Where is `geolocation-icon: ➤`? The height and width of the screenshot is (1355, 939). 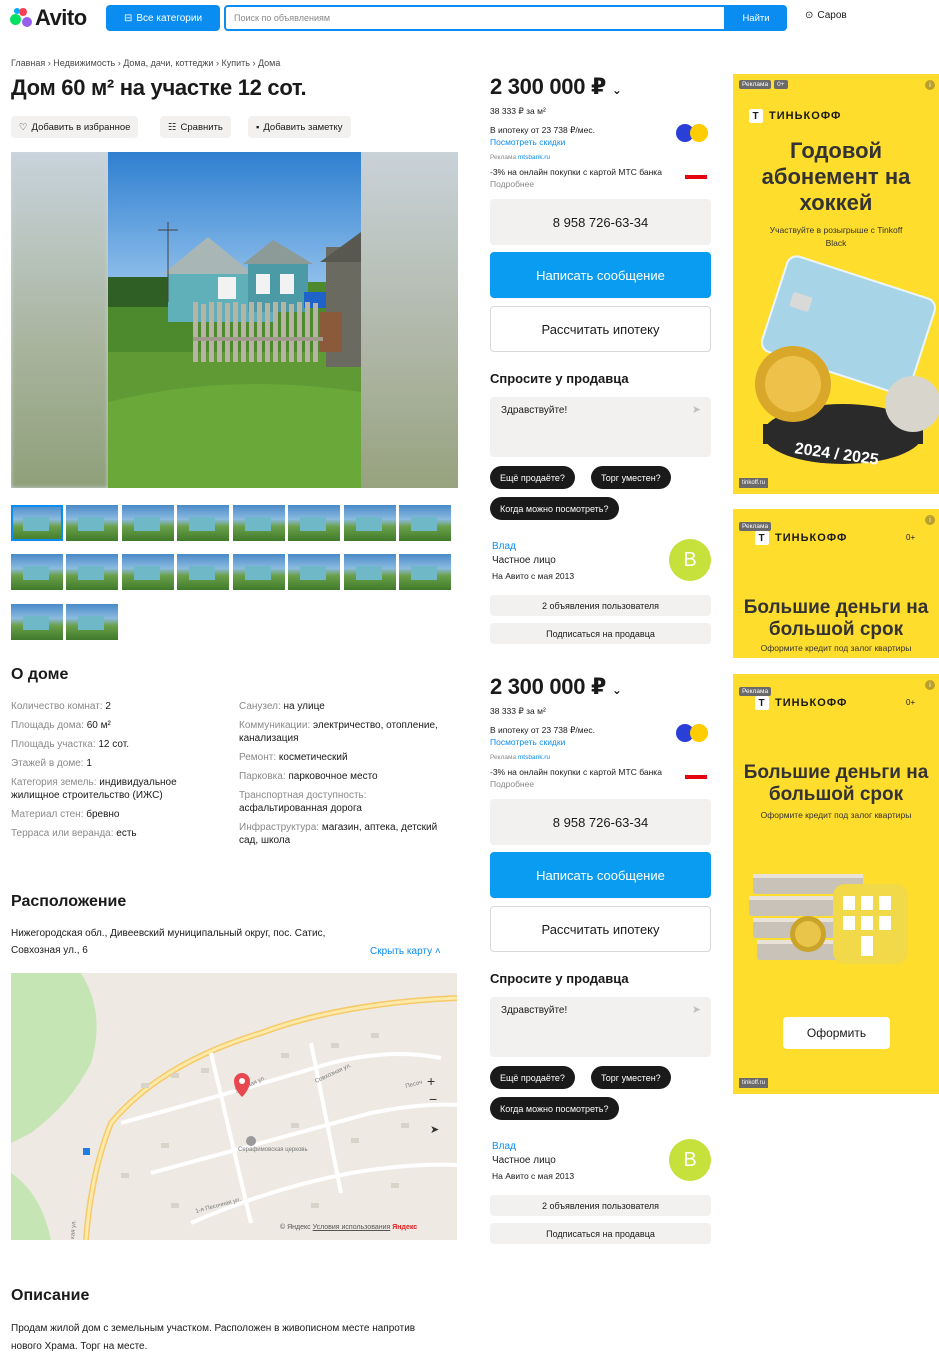
geolocation-icon: ➤ is located at coordinates (434, 1129).